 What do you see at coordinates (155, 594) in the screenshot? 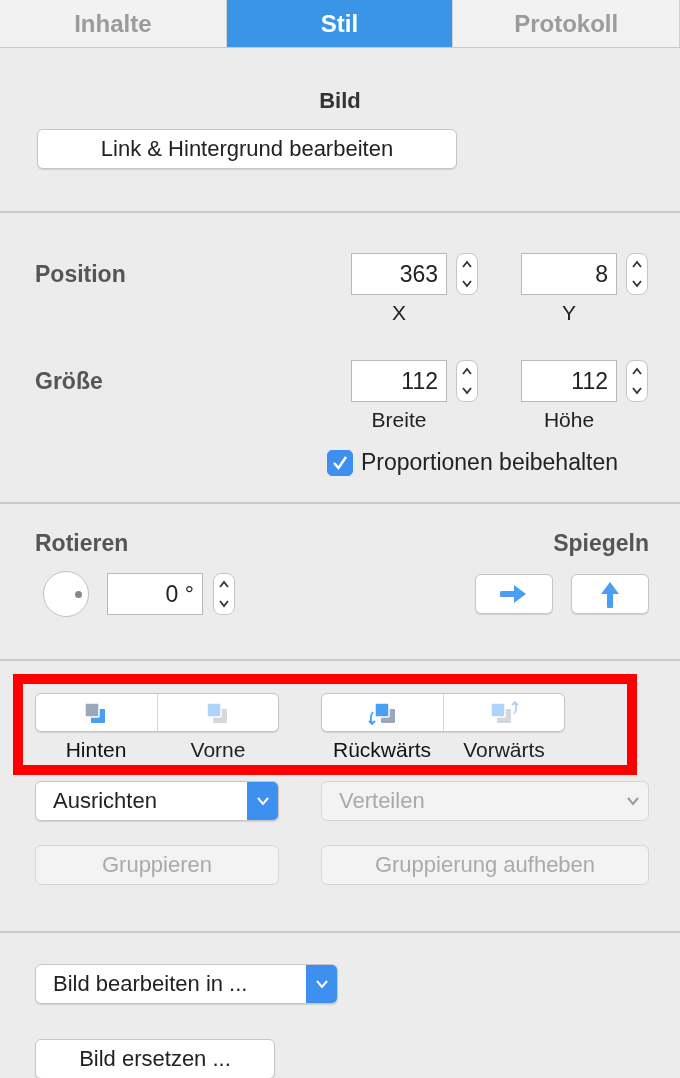
I see `angle-field: 0 °` at bounding box center [155, 594].